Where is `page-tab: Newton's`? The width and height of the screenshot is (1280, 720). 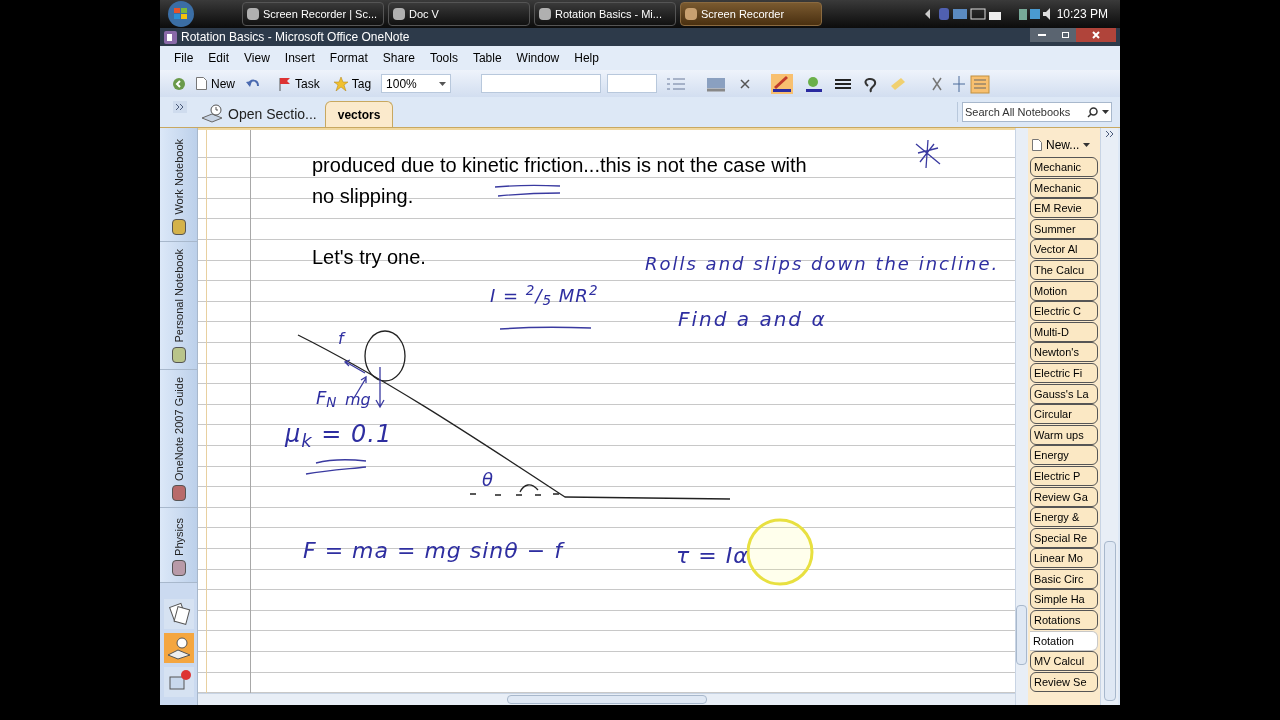
page-tab: Newton's is located at coordinates (1064, 352).